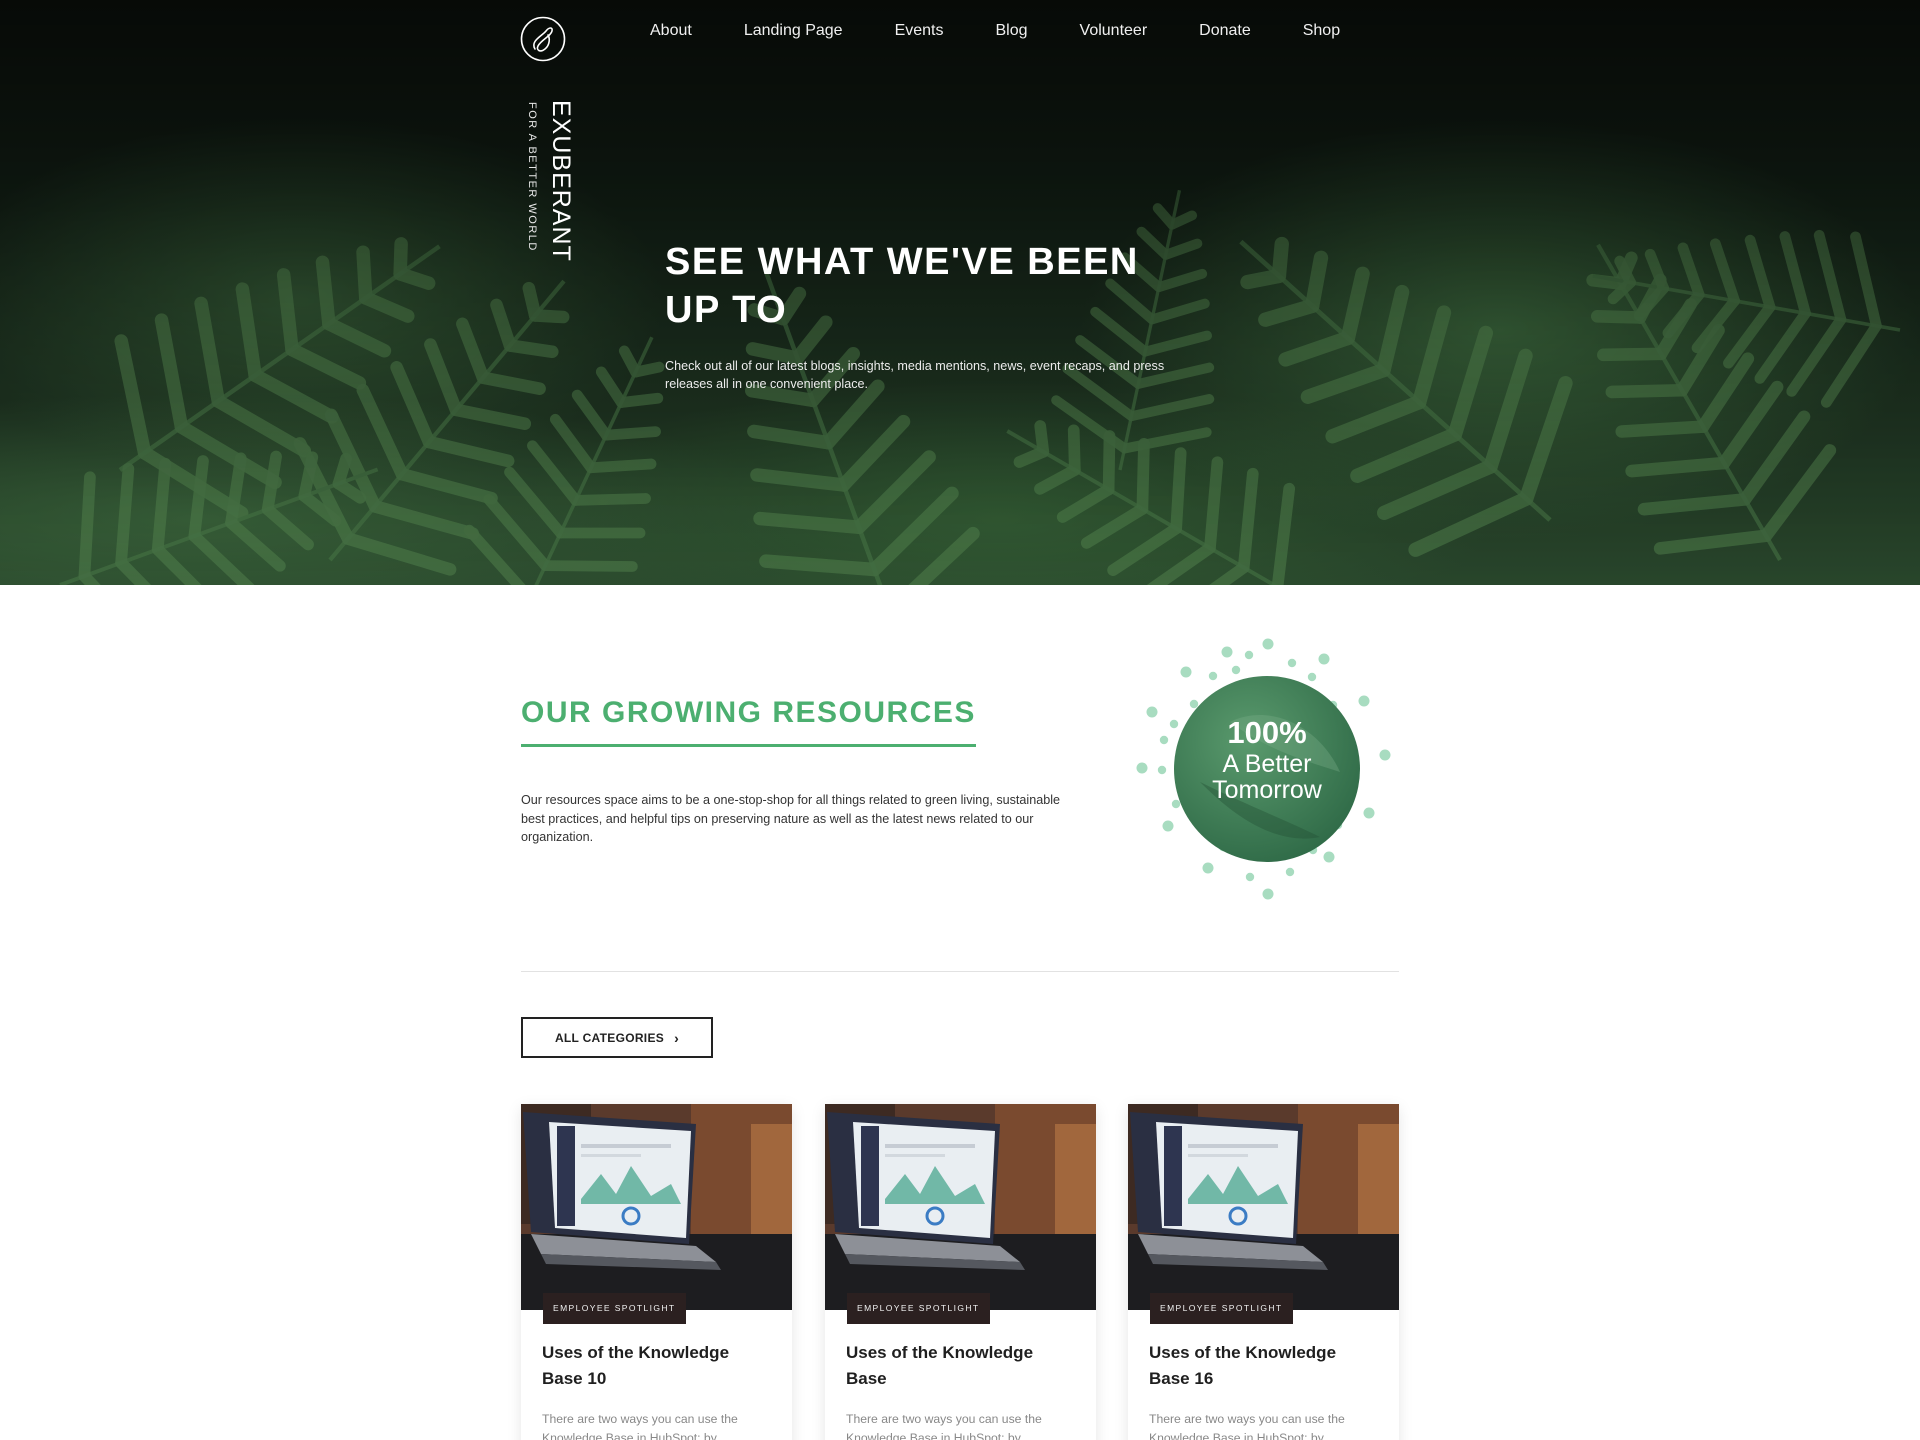 Image resolution: width=1920 pixels, height=1440 pixels. Describe the element at coordinates (1321, 34) in the screenshot. I see `nav-item-shop: Shop` at that location.